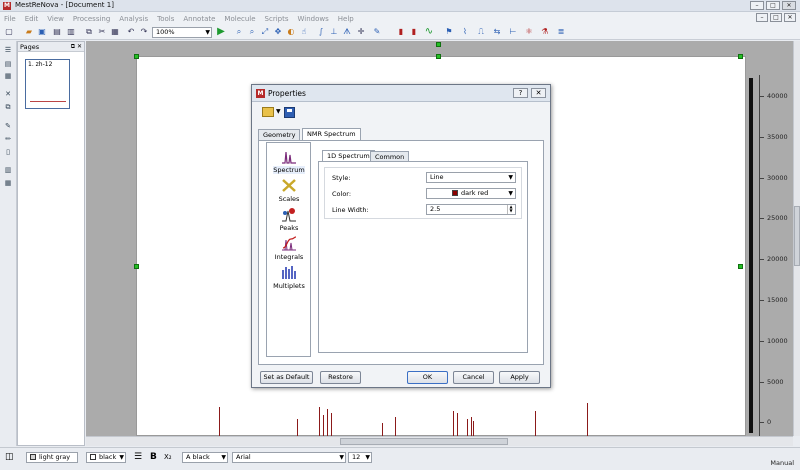  What do you see at coordinates (360, 457) in the screenshot?
I see `font-size-select: 12 ▼` at bounding box center [360, 457].